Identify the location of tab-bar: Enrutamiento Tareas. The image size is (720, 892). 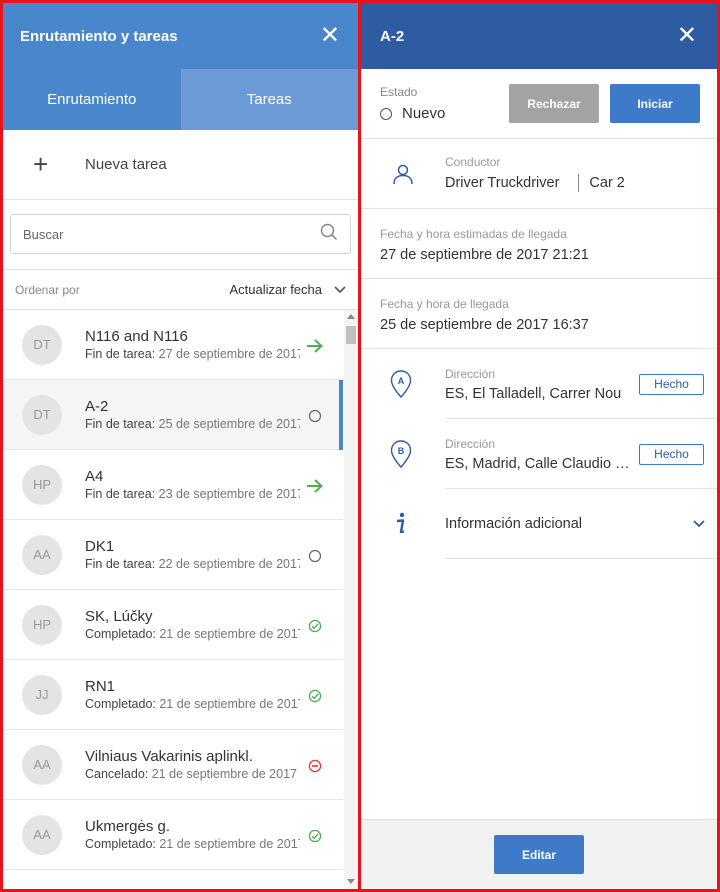
(180, 99).